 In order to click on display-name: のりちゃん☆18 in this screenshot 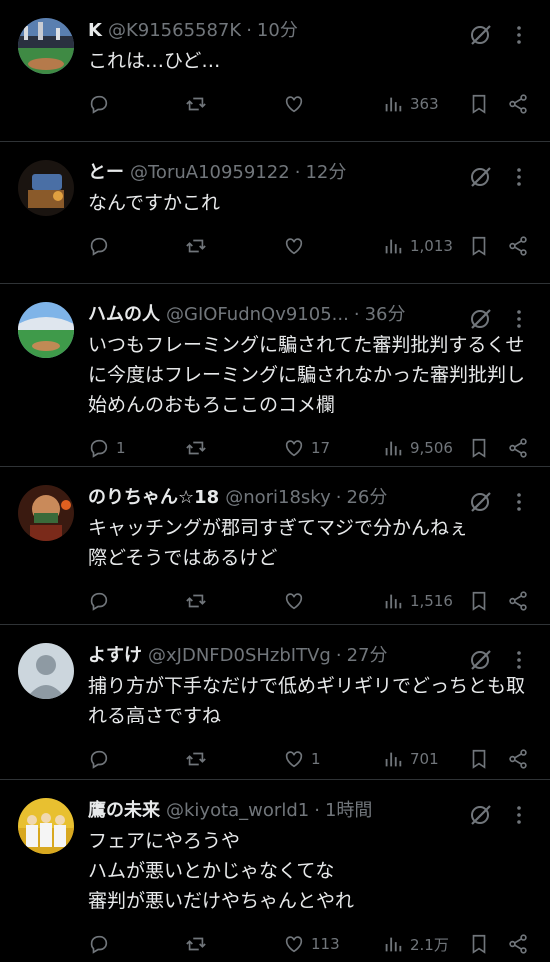, I will do `click(153, 498)`.